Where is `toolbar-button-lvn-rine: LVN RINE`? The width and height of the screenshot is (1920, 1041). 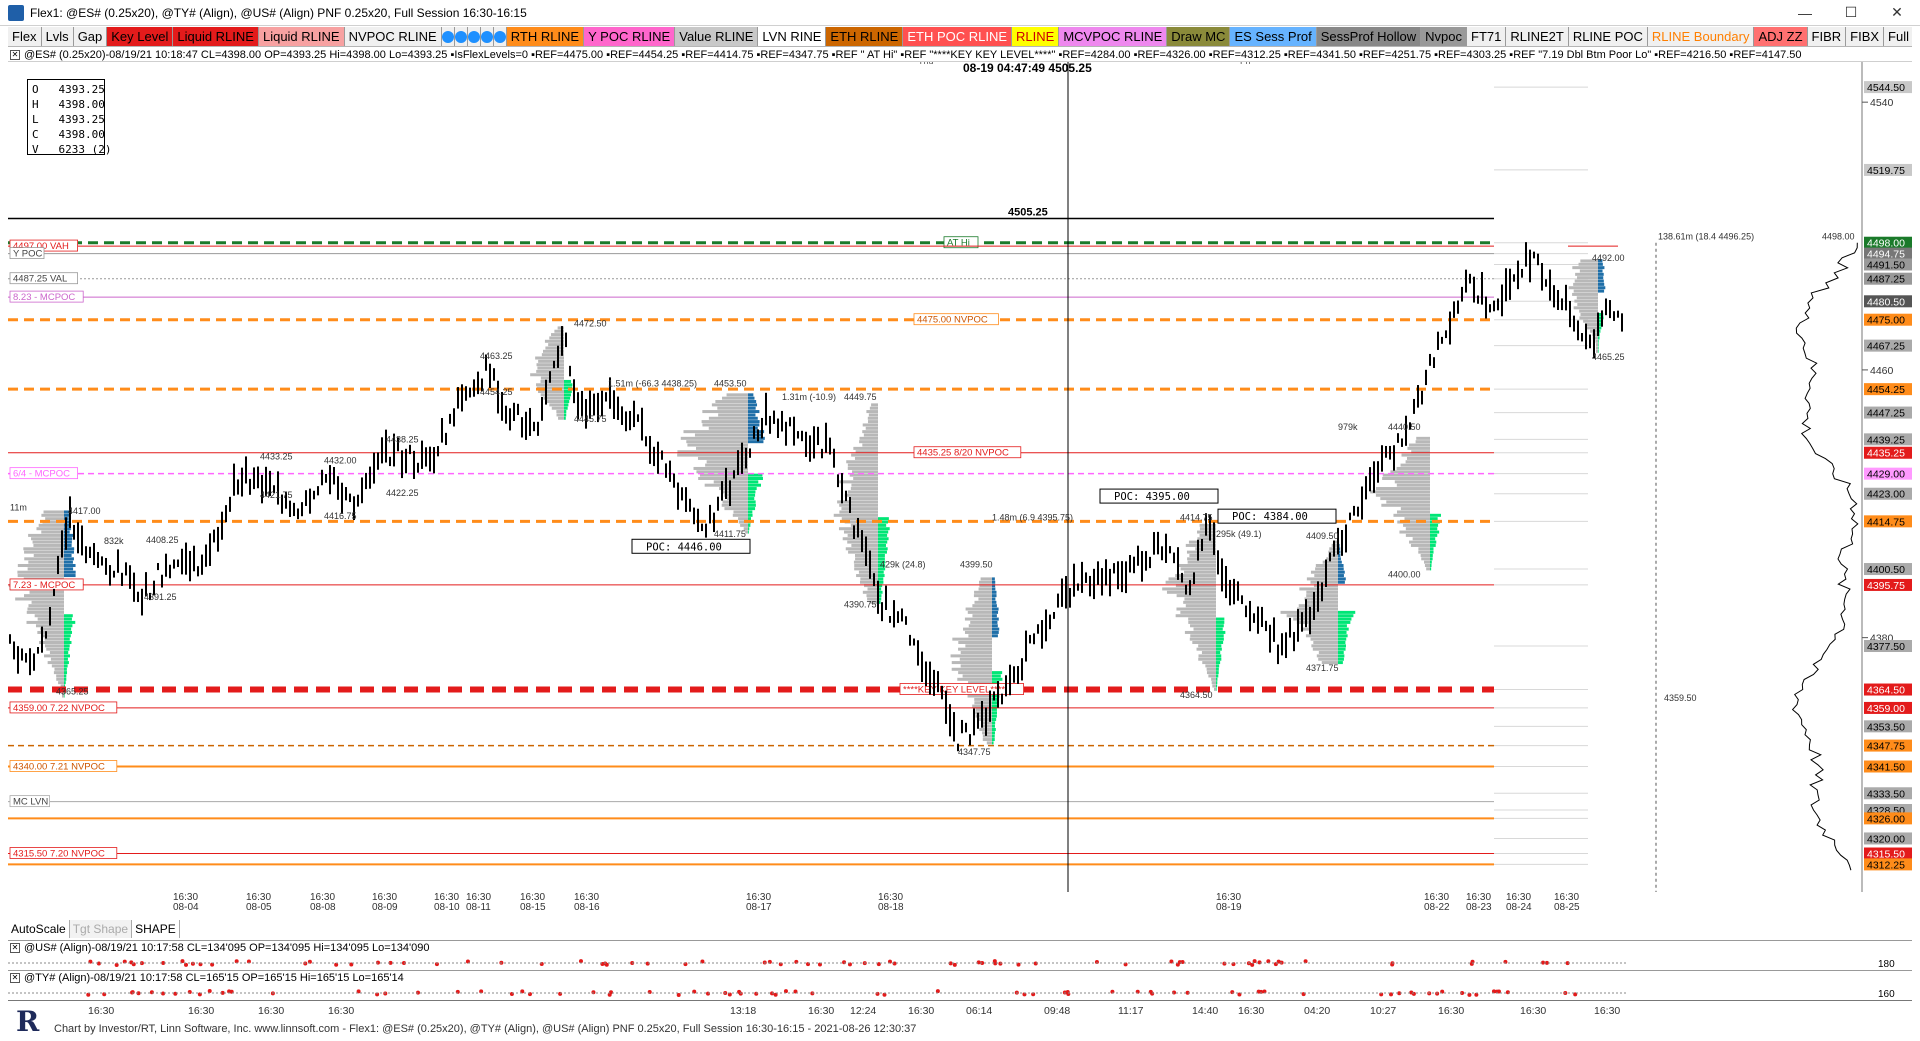
toolbar-button-lvn-rine: LVN RINE is located at coordinates (792, 36).